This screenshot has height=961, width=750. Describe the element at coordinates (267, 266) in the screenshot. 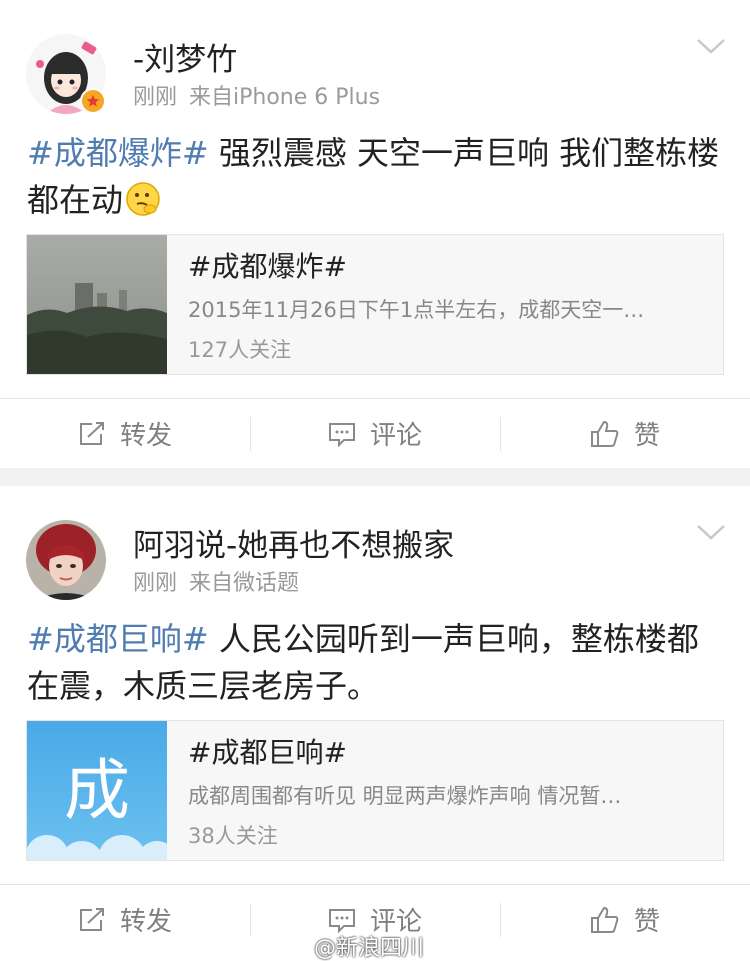

I see `topic-title: #成都爆炸#` at that location.